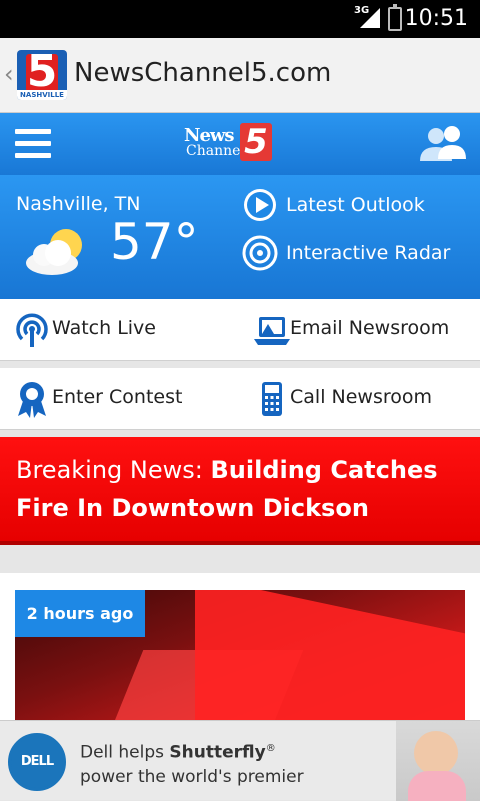 The height and width of the screenshot is (801, 480). Describe the element at coordinates (352, 205) in the screenshot. I see `latest-outlook-link: Latest Outlook` at that location.